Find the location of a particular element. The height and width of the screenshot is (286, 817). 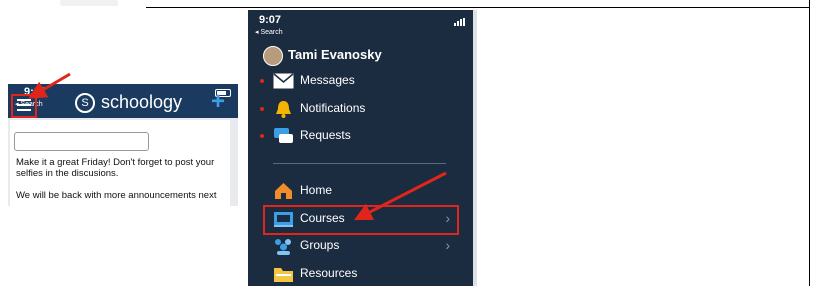

arrow-to-menu-icon is located at coordinates (49, 85).